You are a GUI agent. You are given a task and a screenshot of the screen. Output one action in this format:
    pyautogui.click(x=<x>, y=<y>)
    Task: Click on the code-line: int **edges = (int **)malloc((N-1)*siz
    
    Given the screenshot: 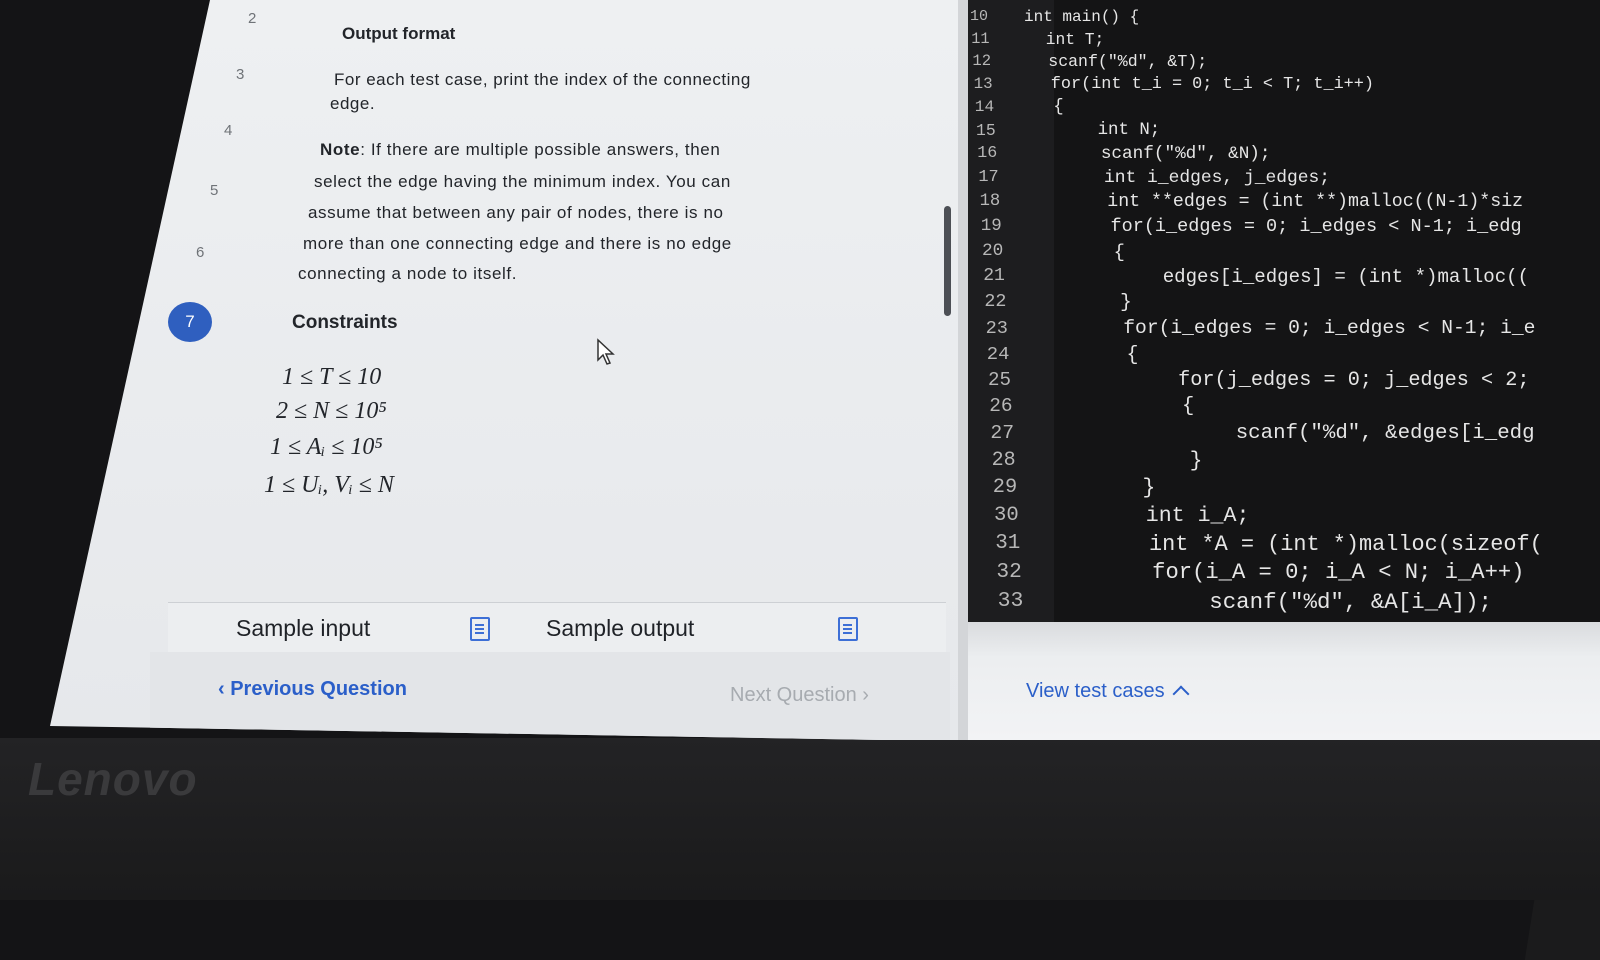 What is the action you would take?
    pyautogui.click(x=1282, y=202)
    